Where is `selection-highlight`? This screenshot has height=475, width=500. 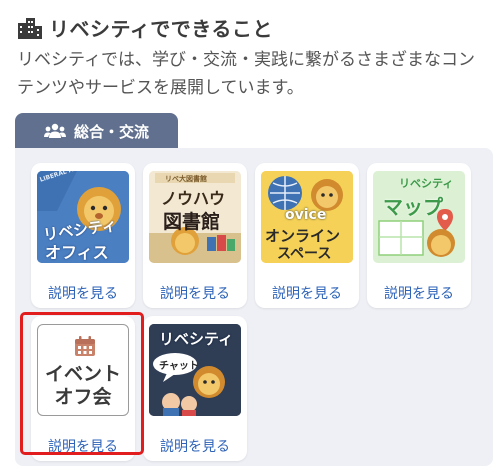 selection-highlight is located at coordinates (82, 383).